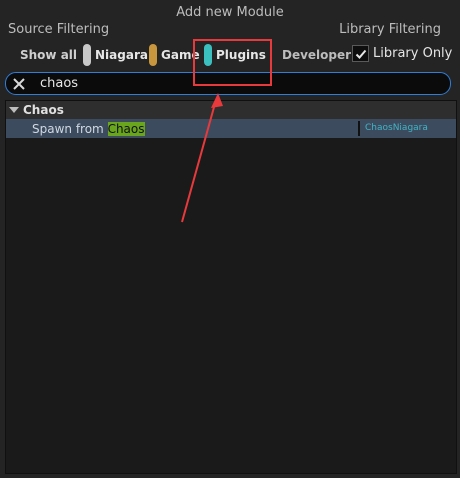 The height and width of the screenshot is (478, 460). What do you see at coordinates (126, 128) in the screenshot?
I see `search-match-highlight: Chaos` at bounding box center [126, 128].